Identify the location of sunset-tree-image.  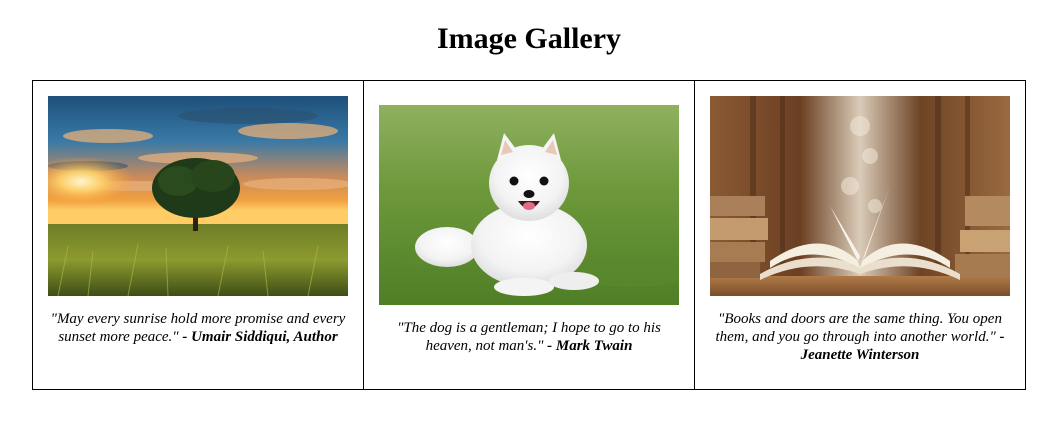
(198, 196).